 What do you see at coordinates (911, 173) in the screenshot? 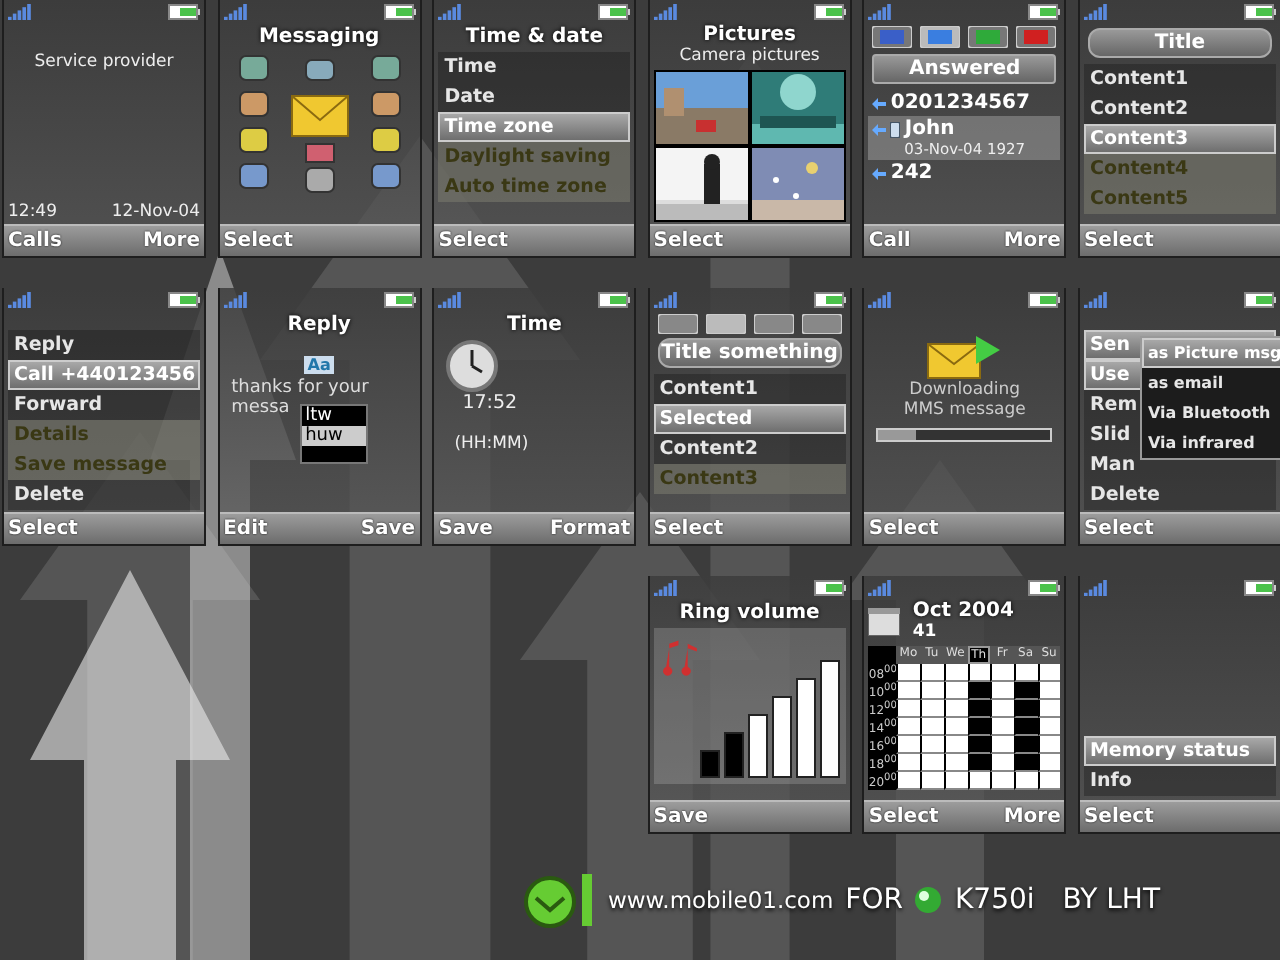
I see `call-label: 242` at bounding box center [911, 173].